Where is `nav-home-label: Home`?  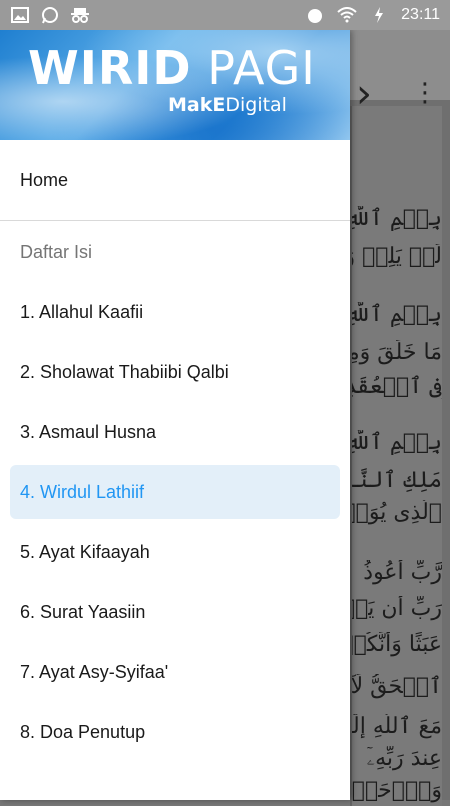
nav-home-label: Home is located at coordinates (44, 179).